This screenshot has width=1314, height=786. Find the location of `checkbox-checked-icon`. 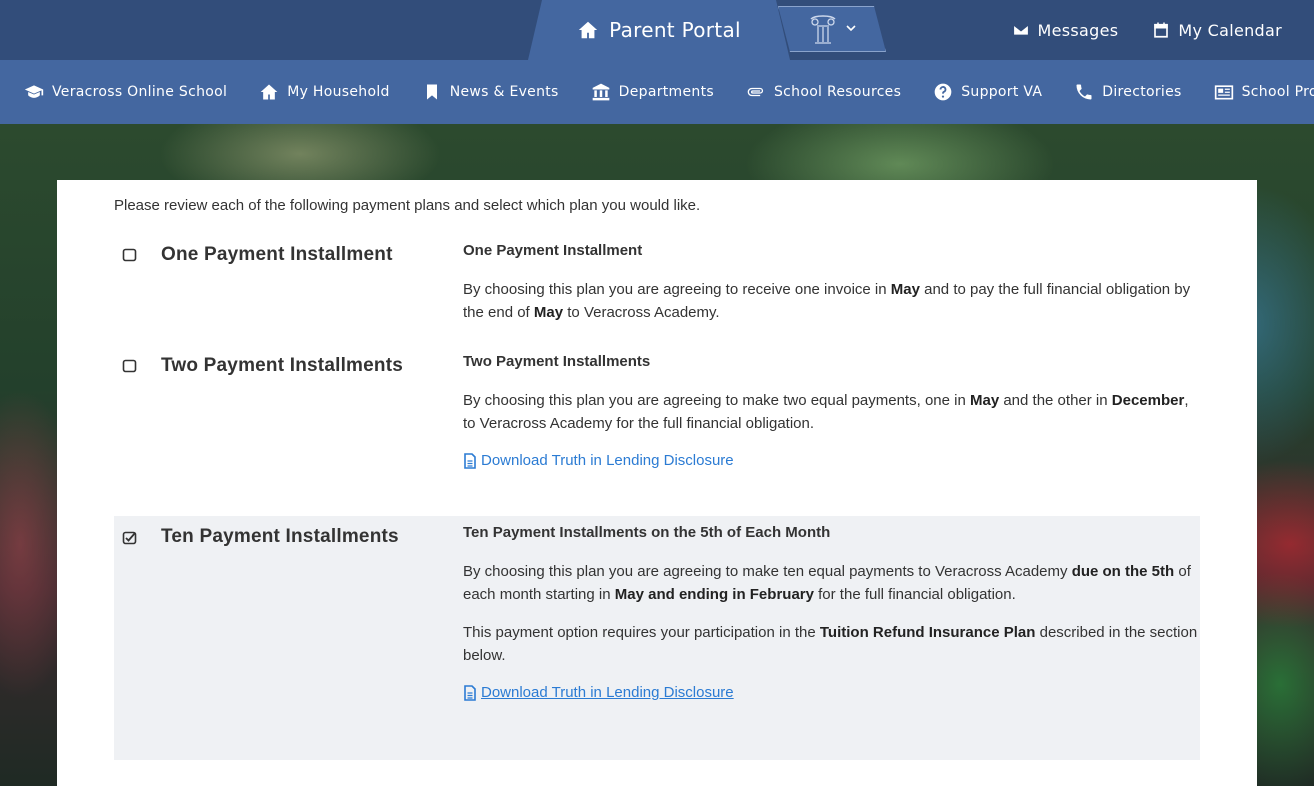

checkbox-checked-icon is located at coordinates (129, 538).